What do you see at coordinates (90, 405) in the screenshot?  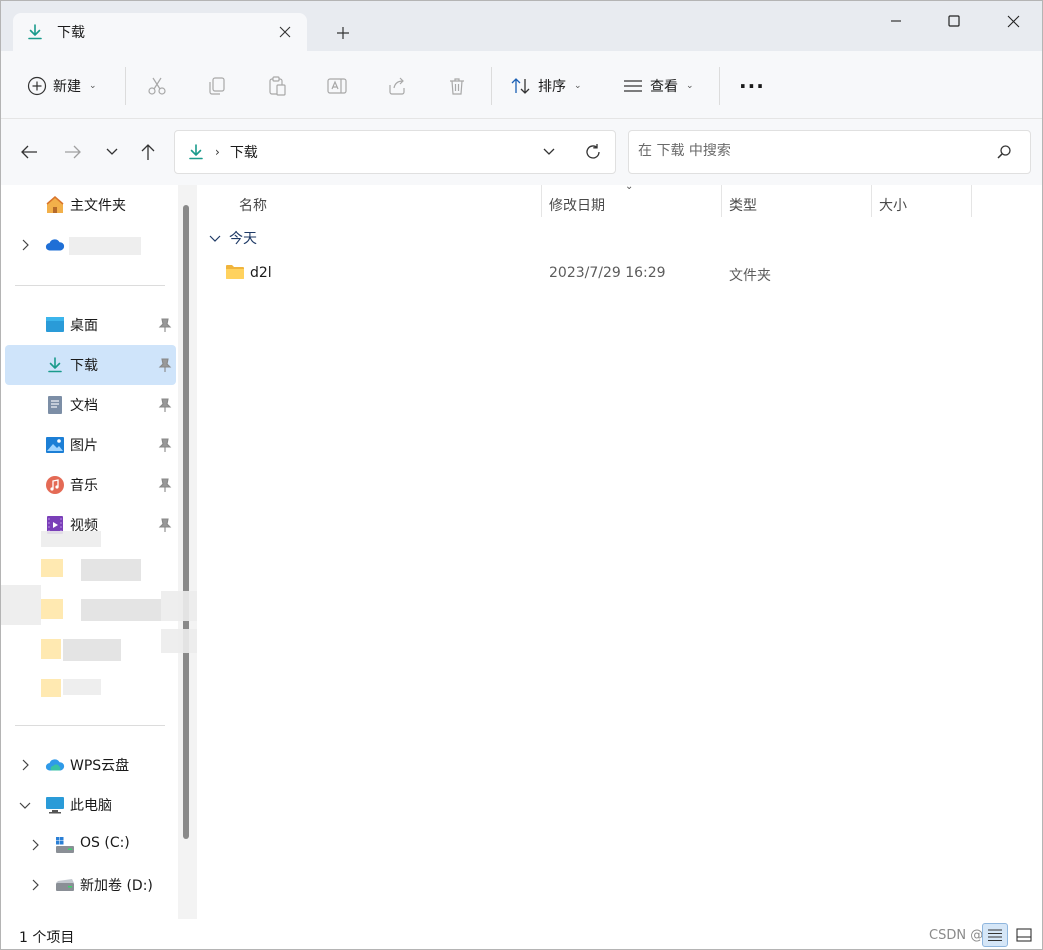 I see `sidebar-item-documents: 文档` at bounding box center [90, 405].